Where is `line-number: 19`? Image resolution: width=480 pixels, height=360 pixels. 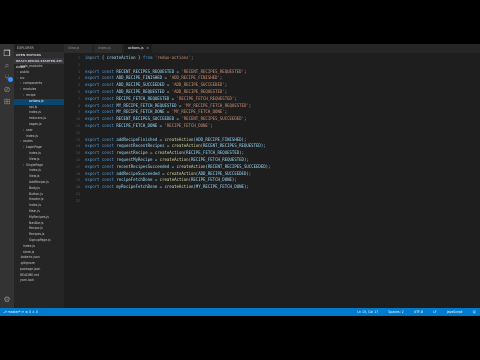 line-number: 19 is located at coordinates (77, 180).